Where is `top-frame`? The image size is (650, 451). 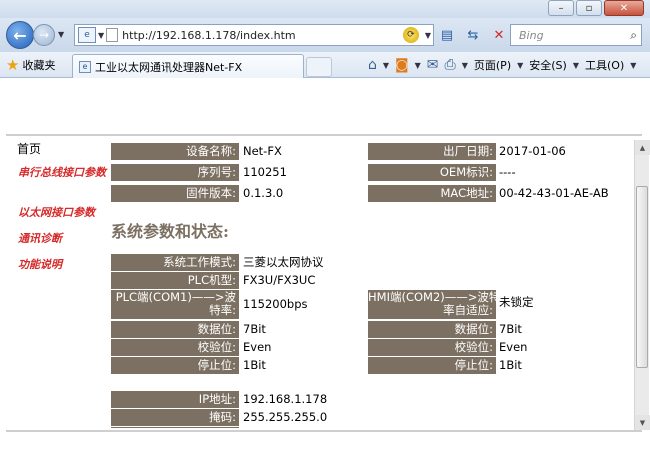 top-frame is located at coordinates (324, 107).